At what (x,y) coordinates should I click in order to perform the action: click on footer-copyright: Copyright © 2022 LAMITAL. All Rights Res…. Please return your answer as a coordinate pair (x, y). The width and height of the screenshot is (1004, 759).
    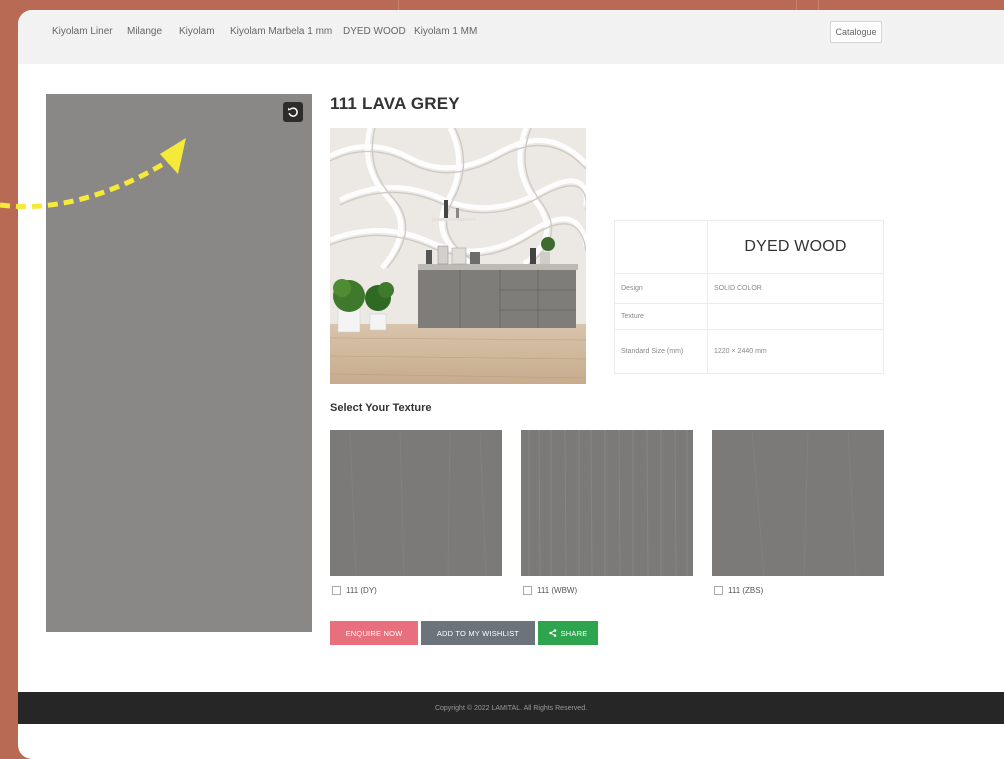
    Looking at the image, I should click on (511, 708).